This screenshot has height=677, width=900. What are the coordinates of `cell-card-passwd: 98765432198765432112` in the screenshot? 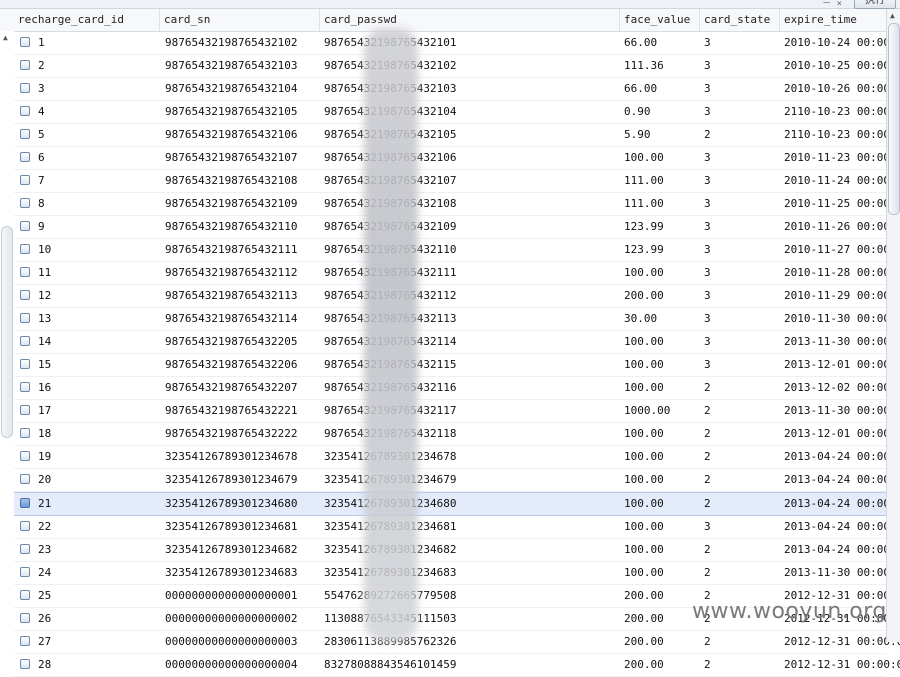 It's located at (390, 296).